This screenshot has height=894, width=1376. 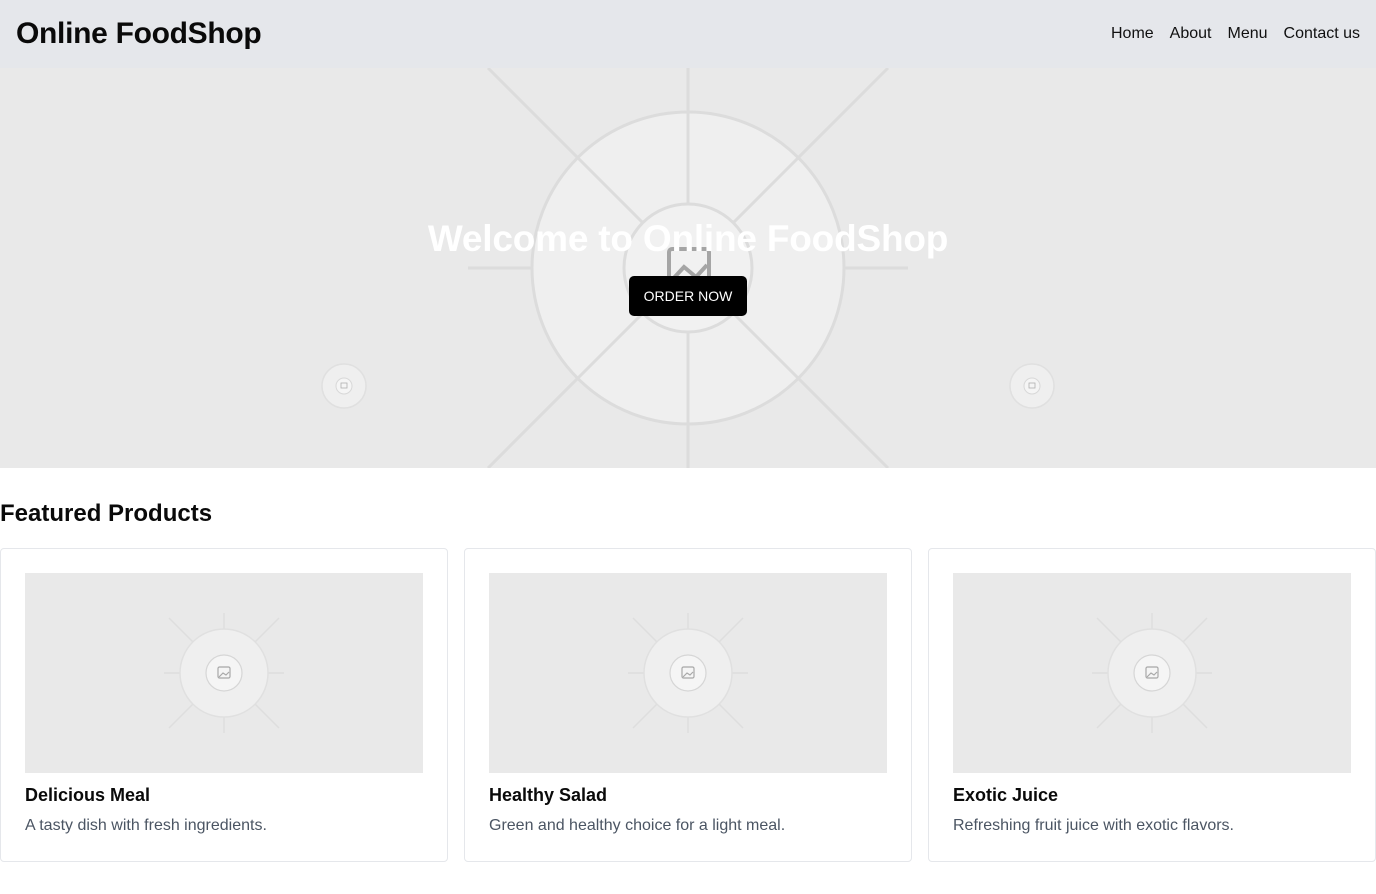 I want to click on order-now-button: ORDER NOW, so click(x=688, y=296).